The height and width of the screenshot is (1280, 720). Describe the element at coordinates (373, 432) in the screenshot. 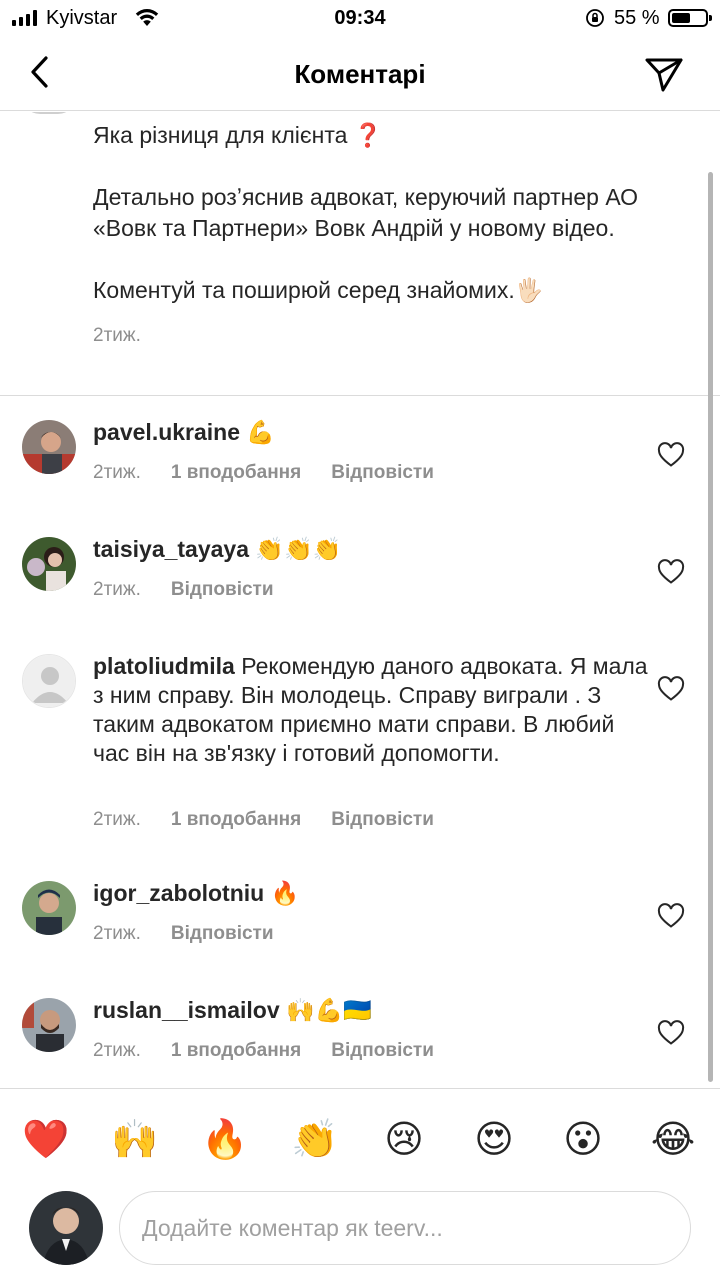

I see `comment-text-block: pavel.ukraine 💪` at that location.